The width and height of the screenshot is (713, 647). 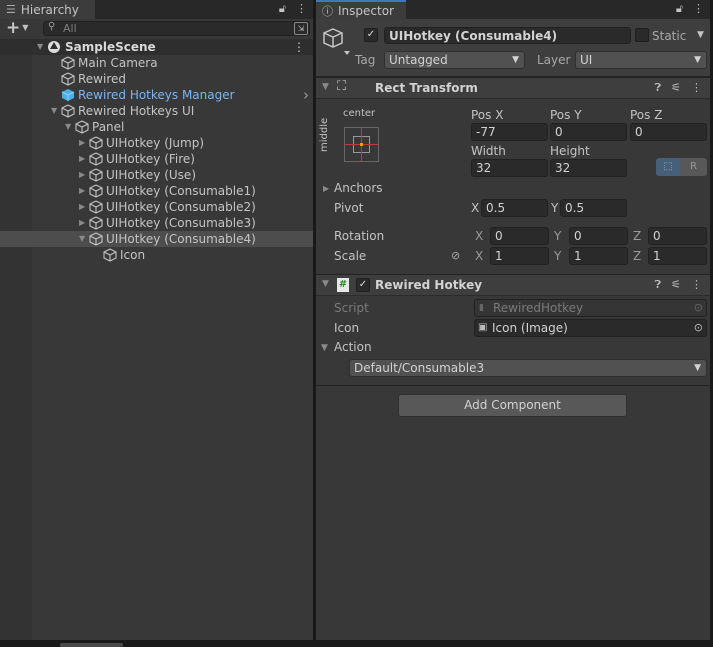 What do you see at coordinates (359, 113) in the screenshot?
I see `anchor-h-label: center` at bounding box center [359, 113].